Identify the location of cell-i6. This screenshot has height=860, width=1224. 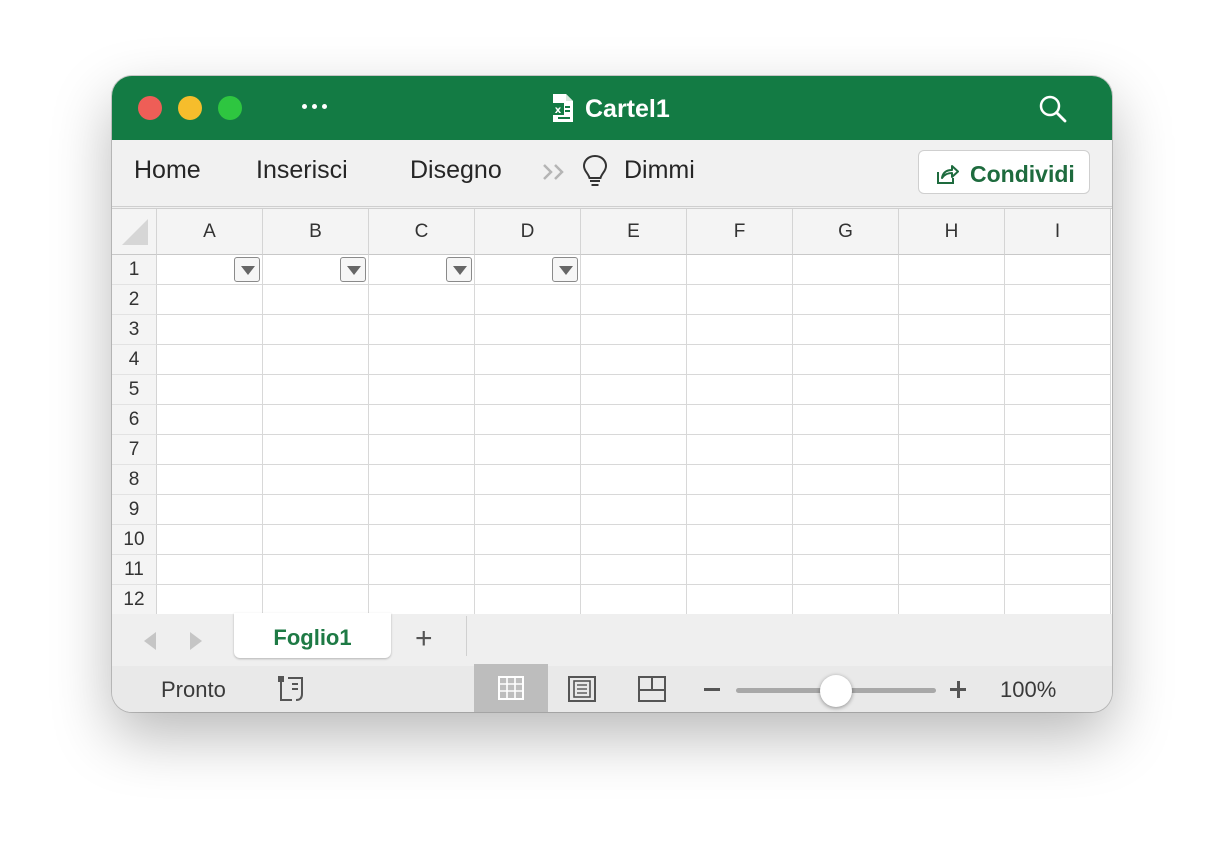
(1058, 420).